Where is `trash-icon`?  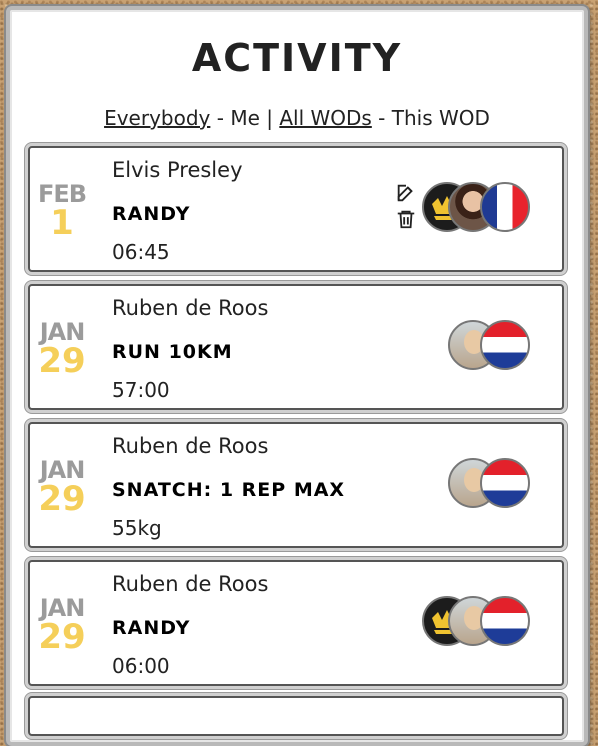 trash-icon is located at coordinates (406, 221).